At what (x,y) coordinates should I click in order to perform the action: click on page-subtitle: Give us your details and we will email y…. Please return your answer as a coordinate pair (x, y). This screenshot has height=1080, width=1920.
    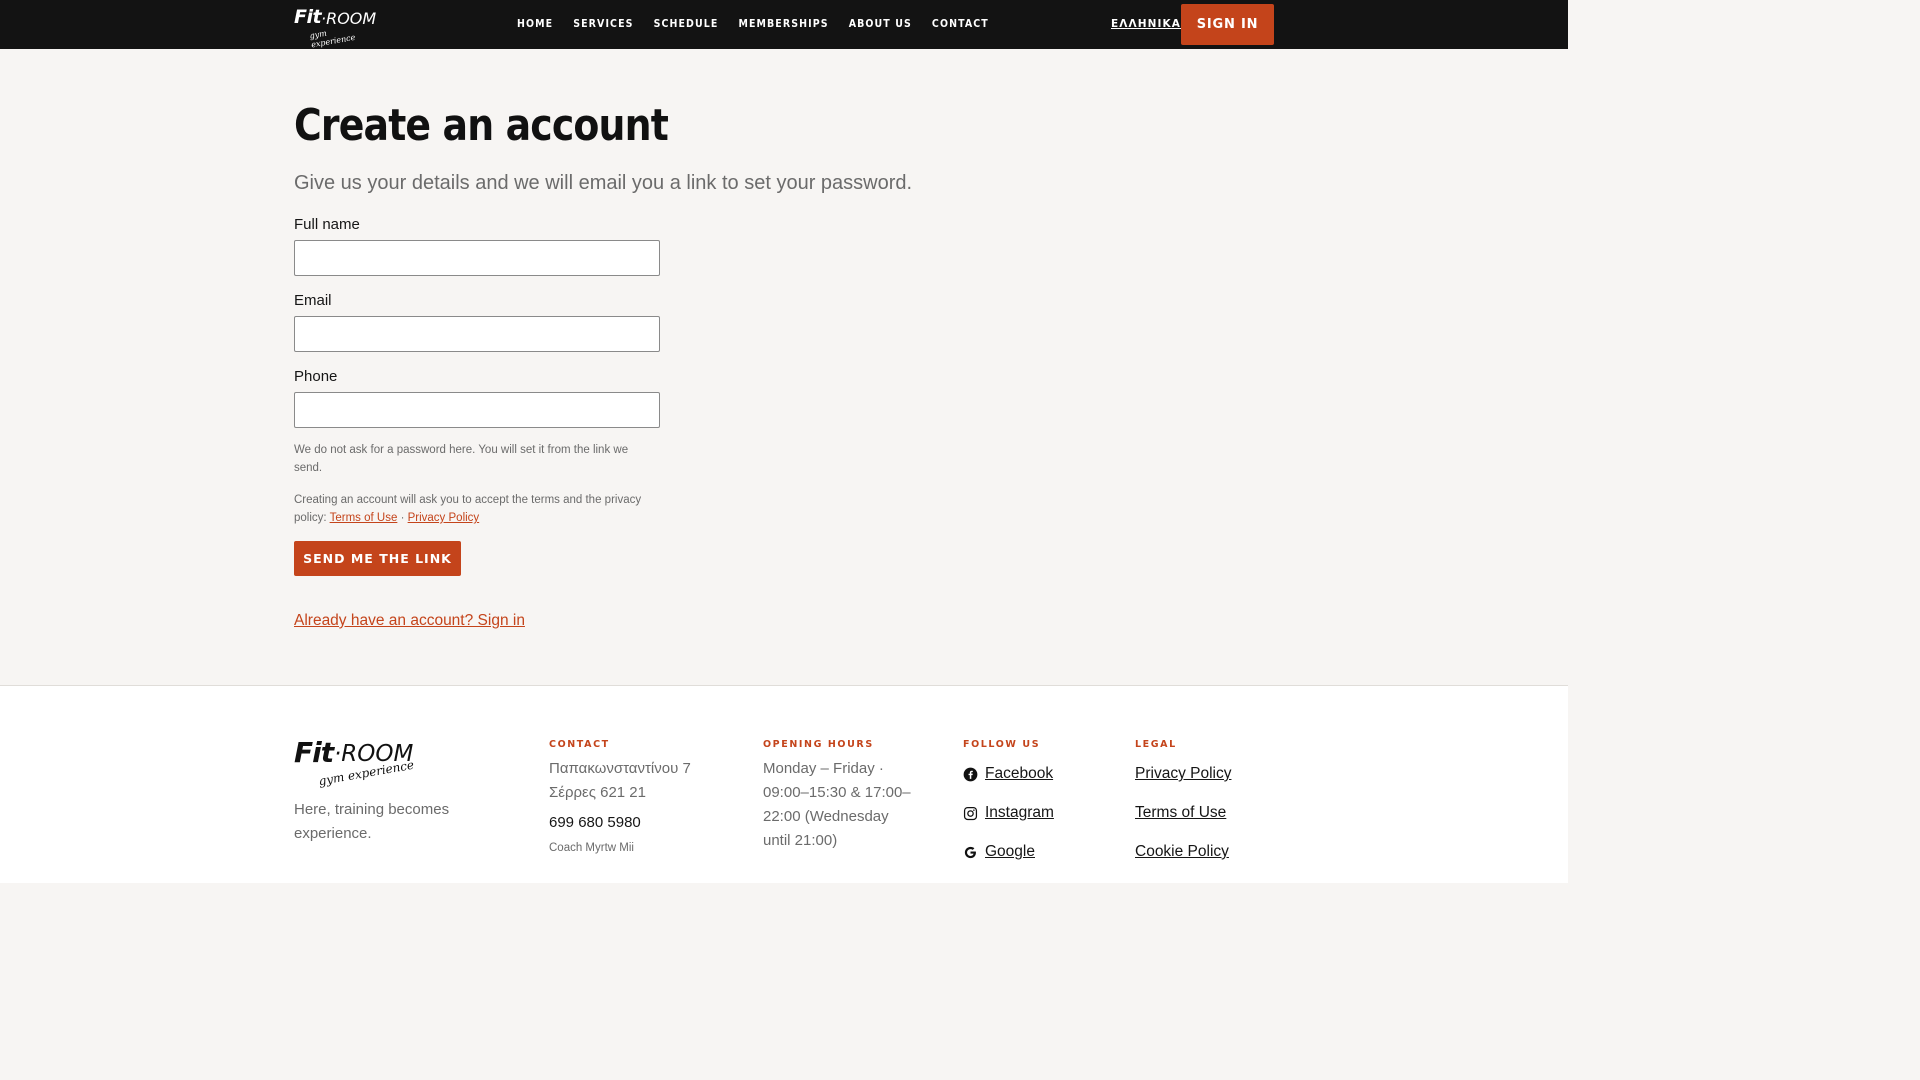
    Looking at the image, I should click on (603, 183).